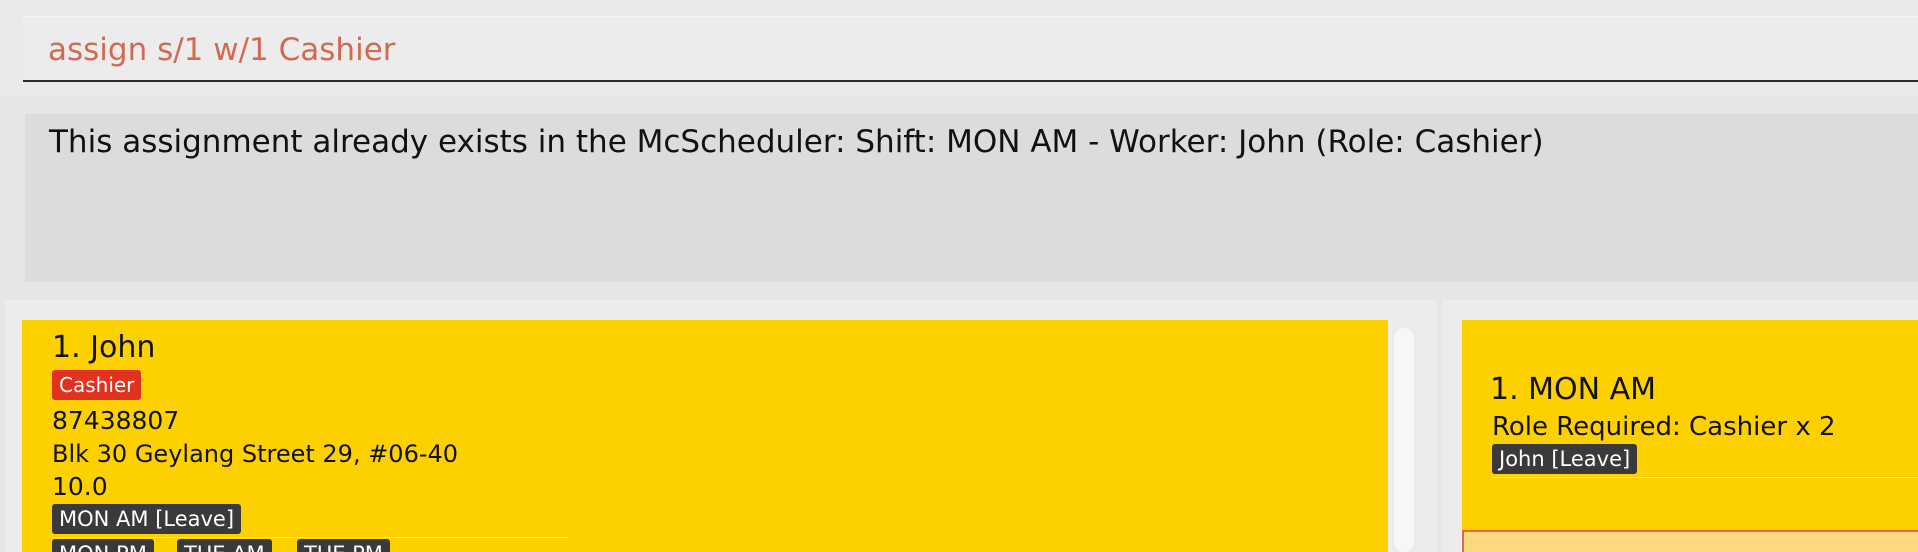 This screenshot has width=1918, height=552. Describe the element at coordinates (970, 49) in the screenshot. I see `command-input: assign s/1 w/1 Cashier` at that location.